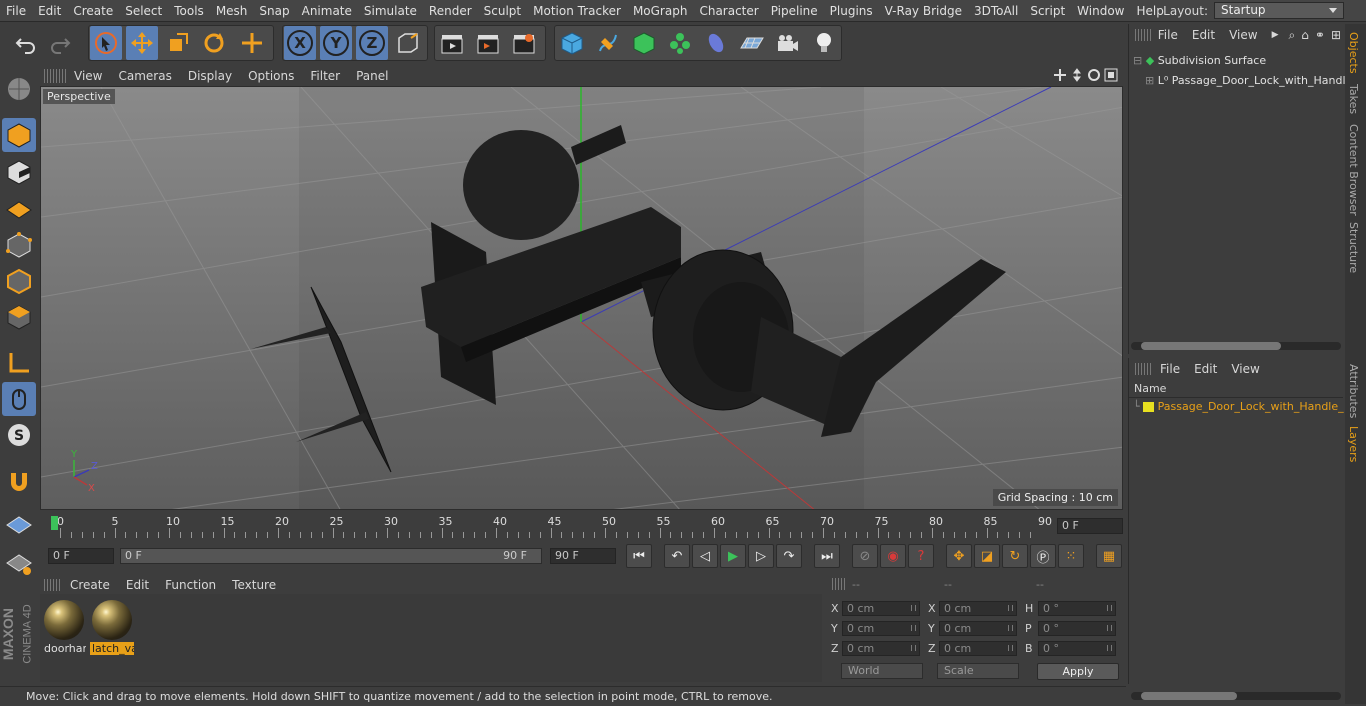  What do you see at coordinates (93, 11) in the screenshot?
I see `menu-create: Create` at bounding box center [93, 11].